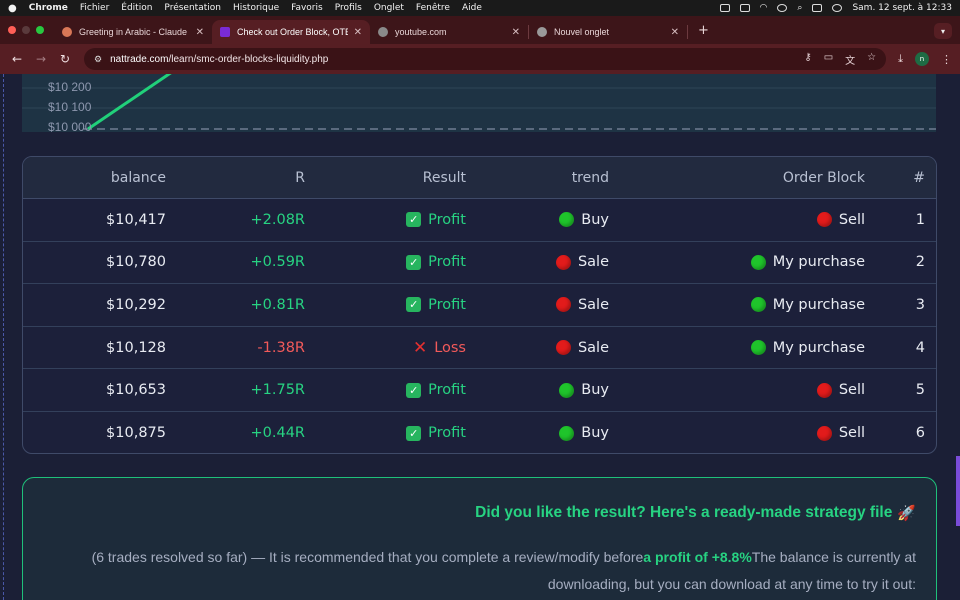 Image resolution: width=960 pixels, height=600 pixels. Describe the element at coordinates (70, 107) in the screenshot. I see `y-tick-label: $10 100` at that location.